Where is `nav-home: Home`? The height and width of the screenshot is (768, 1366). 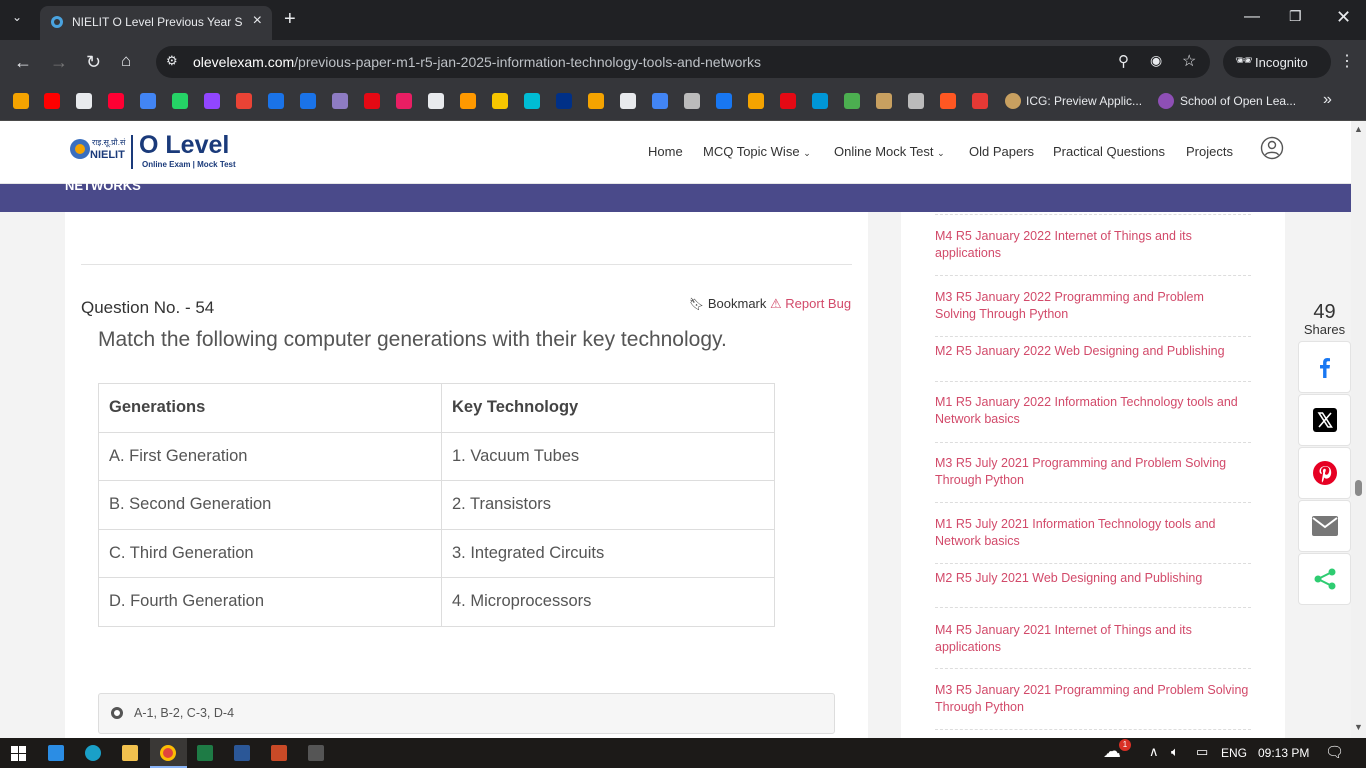
nav-home: Home is located at coordinates (665, 151).